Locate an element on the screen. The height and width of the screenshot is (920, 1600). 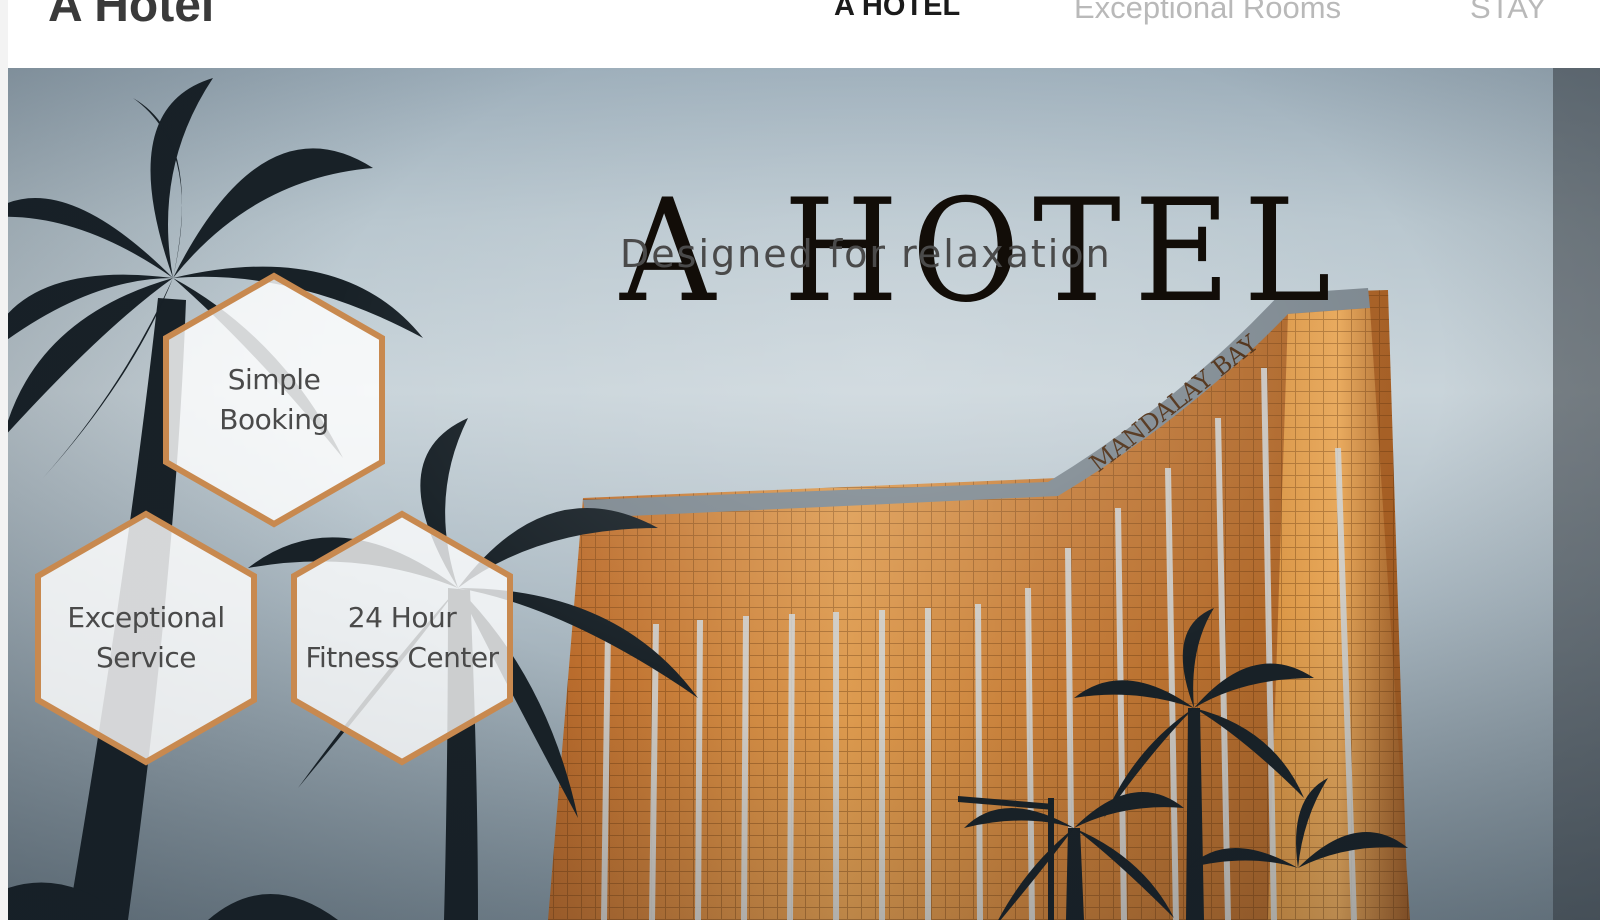
feature-label: Simple Booking is located at coordinates (274, 400).